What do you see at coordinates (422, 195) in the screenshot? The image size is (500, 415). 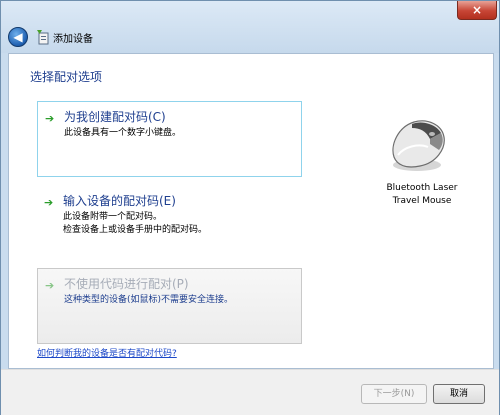 I see `device-name: Bluetooth Laser Travel Mouse` at bounding box center [422, 195].